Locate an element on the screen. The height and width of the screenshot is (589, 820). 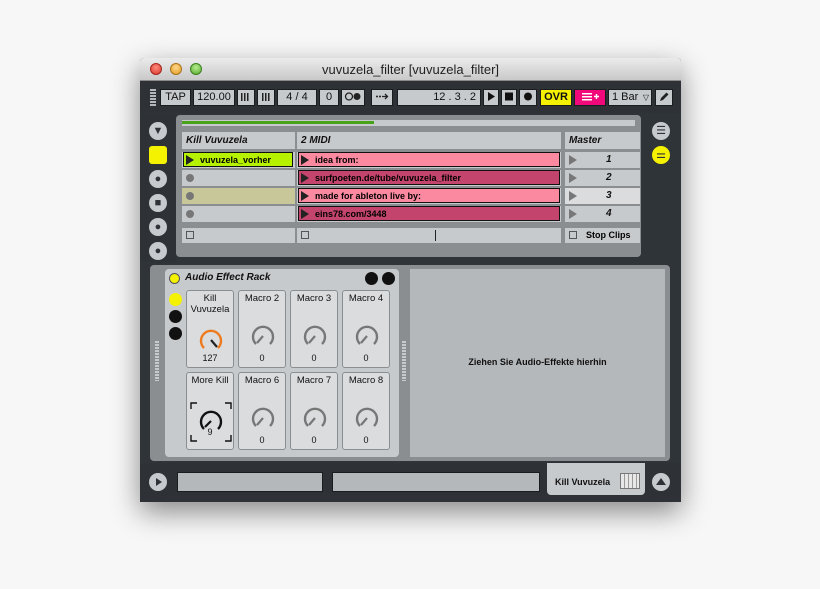
macro-knob-1: Kill Vuvuzela 127 is located at coordinates (210, 329).